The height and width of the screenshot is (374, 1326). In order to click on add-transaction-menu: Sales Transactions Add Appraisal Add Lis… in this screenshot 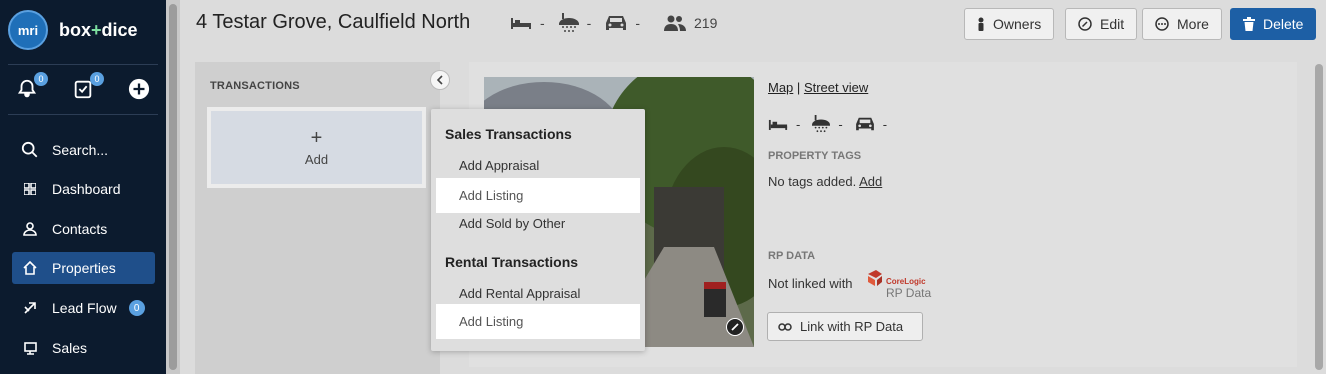, I will do `click(538, 230)`.